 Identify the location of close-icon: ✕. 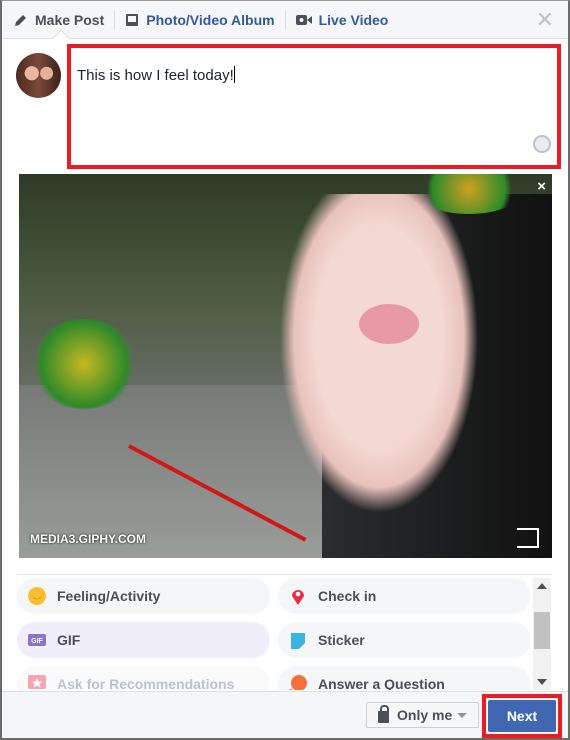
(545, 20).